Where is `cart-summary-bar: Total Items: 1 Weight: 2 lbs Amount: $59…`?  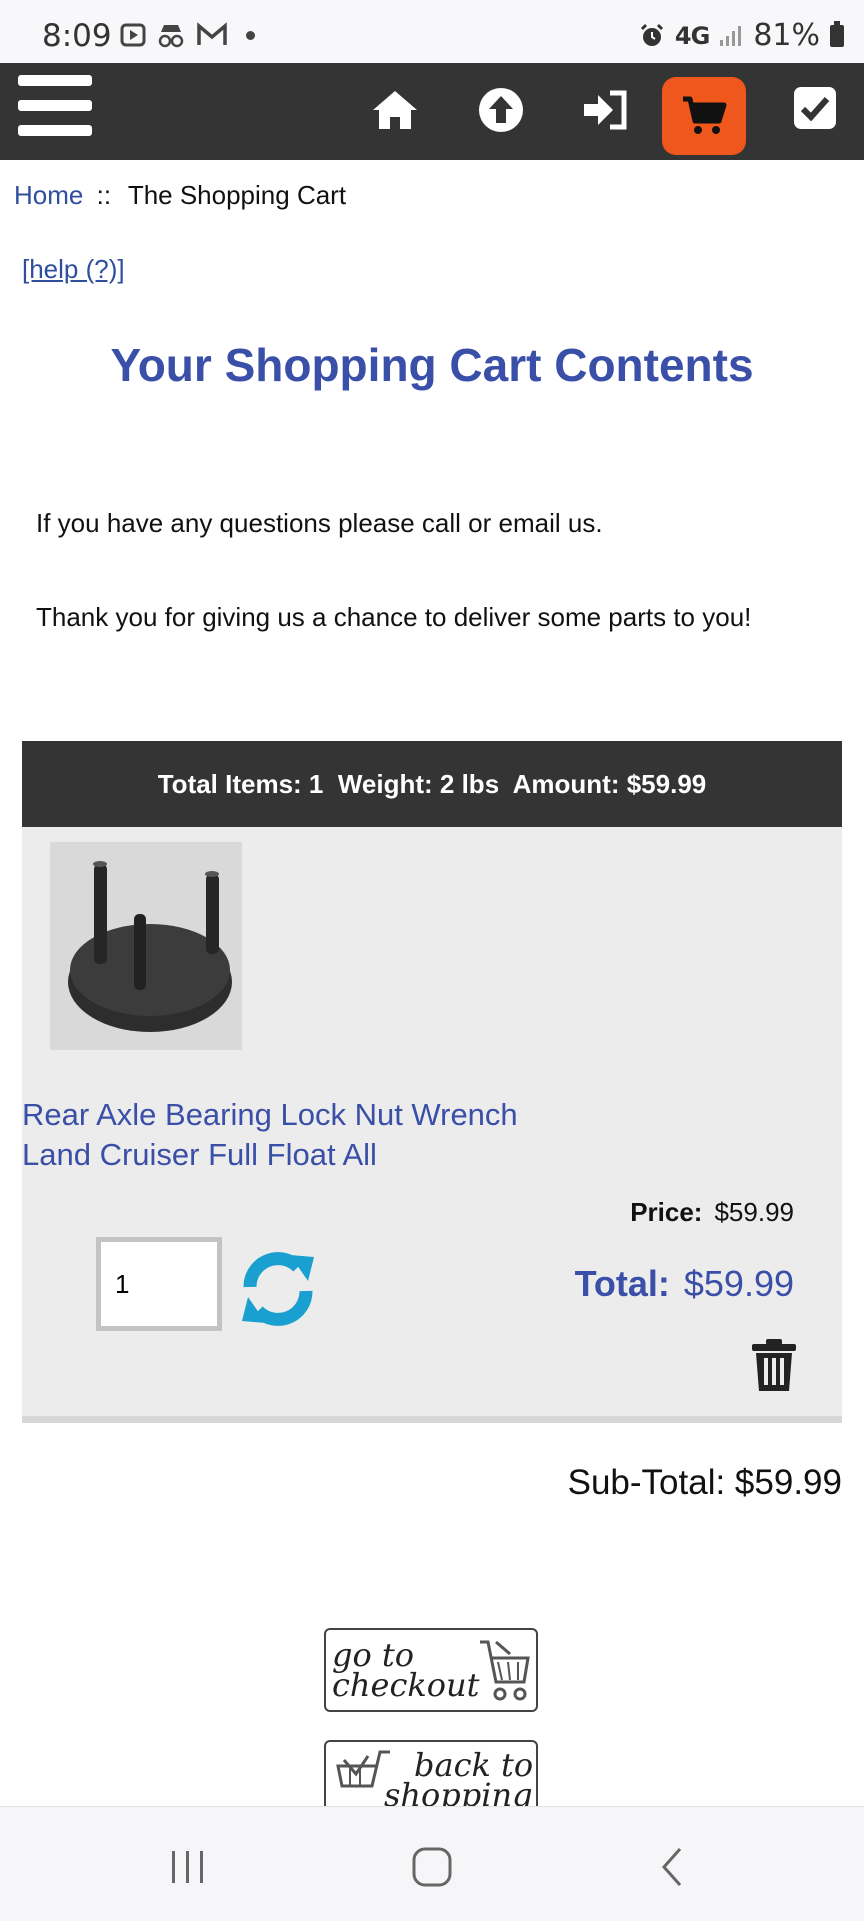 cart-summary-bar: Total Items: 1 Weight: 2 lbs Amount: $59… is located at coordinates (432, 784).